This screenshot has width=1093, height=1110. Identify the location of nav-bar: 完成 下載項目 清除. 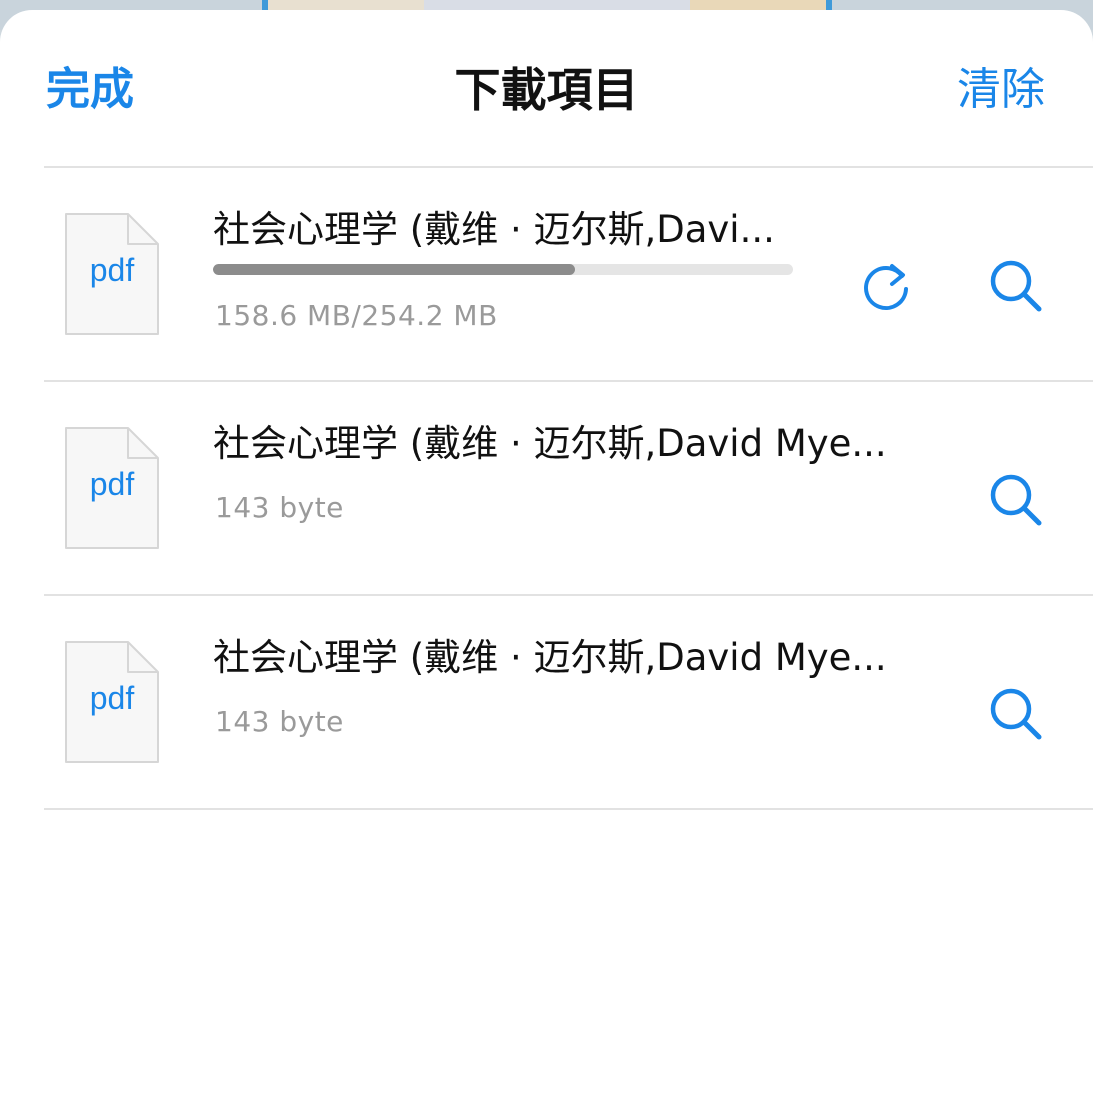
(546, 88).